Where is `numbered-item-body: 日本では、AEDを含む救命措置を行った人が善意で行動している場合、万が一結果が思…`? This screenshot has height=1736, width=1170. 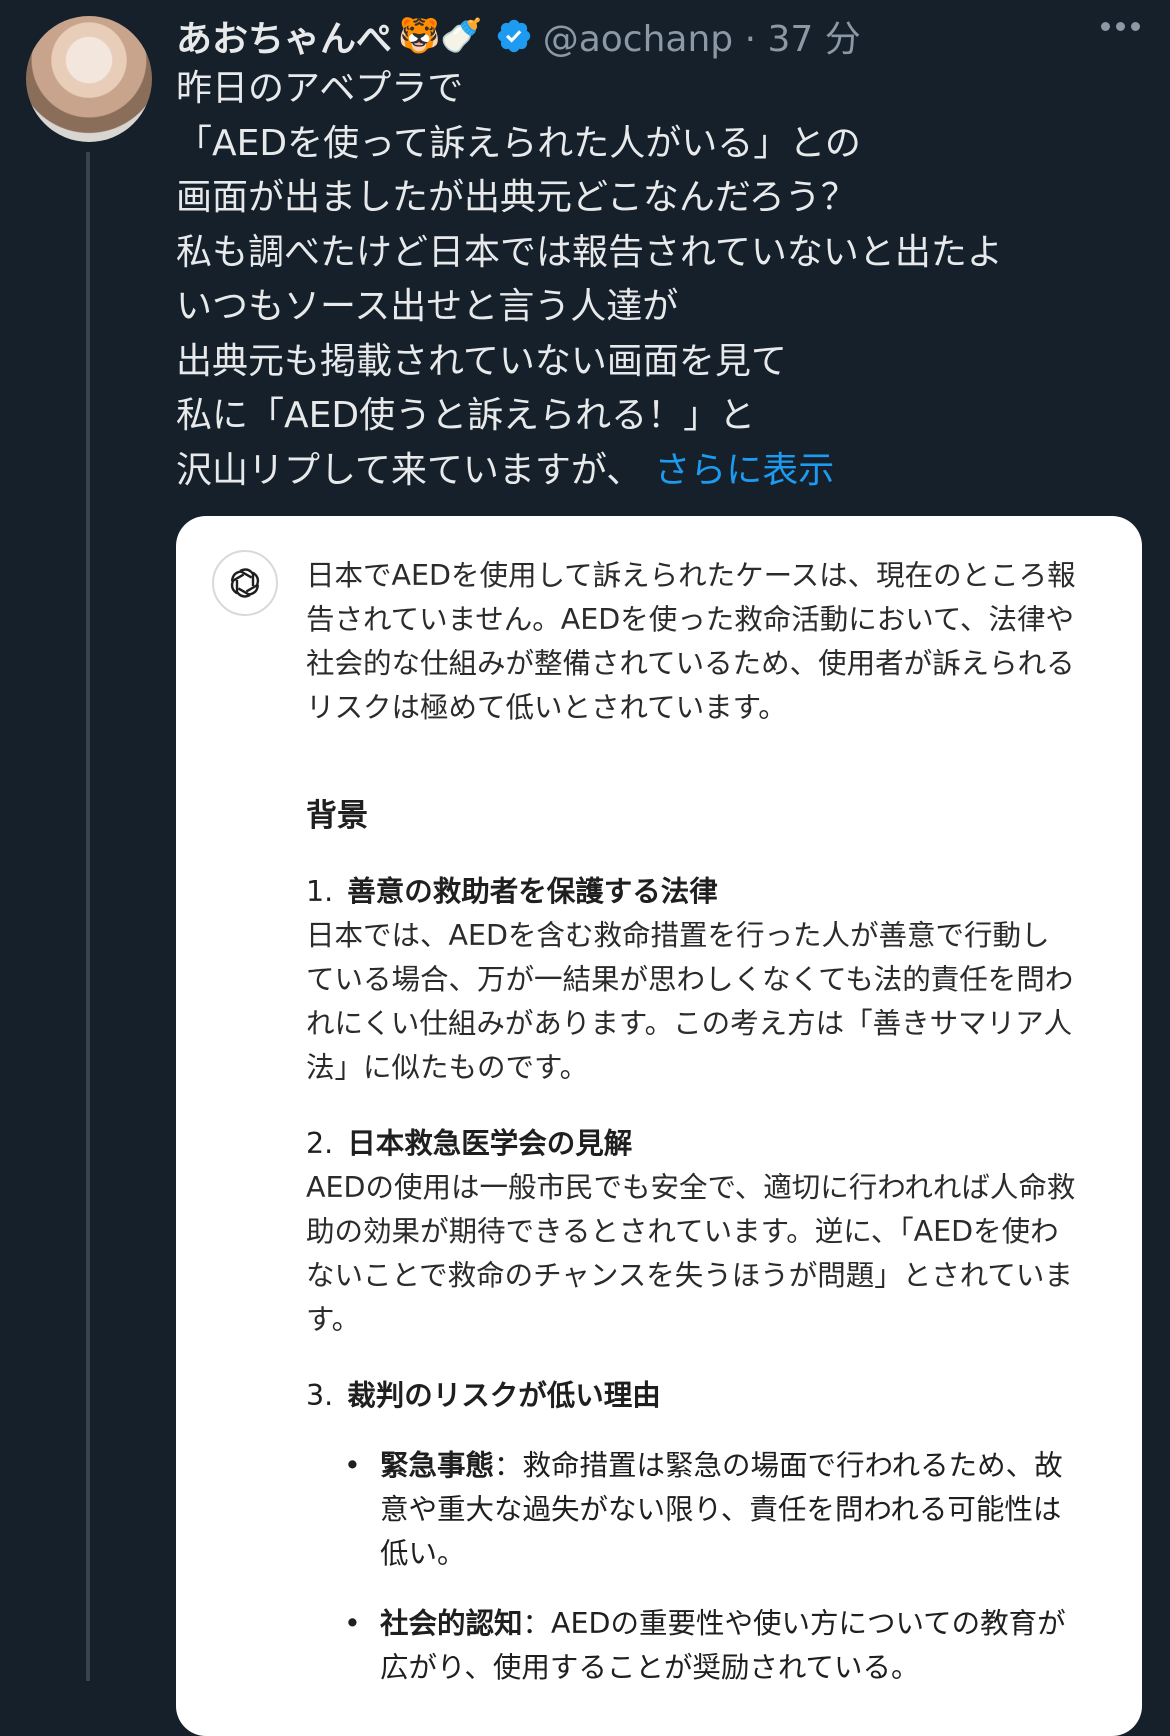
numbered-item-body: 日本では、AEDを含む救命措置を行った人が善意で行動している場合、万が一結果が思… is located at coordinates (690, 1001).